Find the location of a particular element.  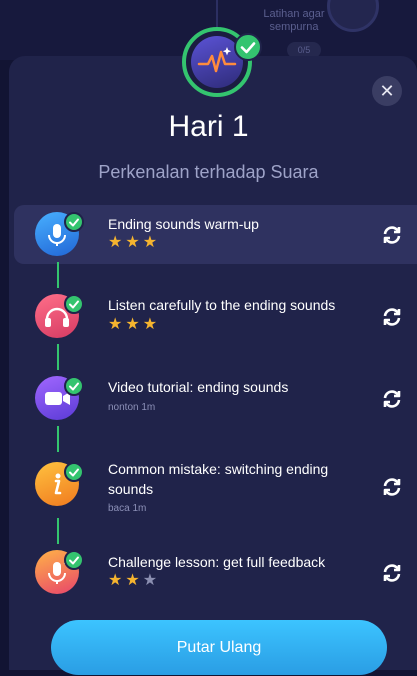

star-empty-icon: ★ is located at coordinates (150, 580).